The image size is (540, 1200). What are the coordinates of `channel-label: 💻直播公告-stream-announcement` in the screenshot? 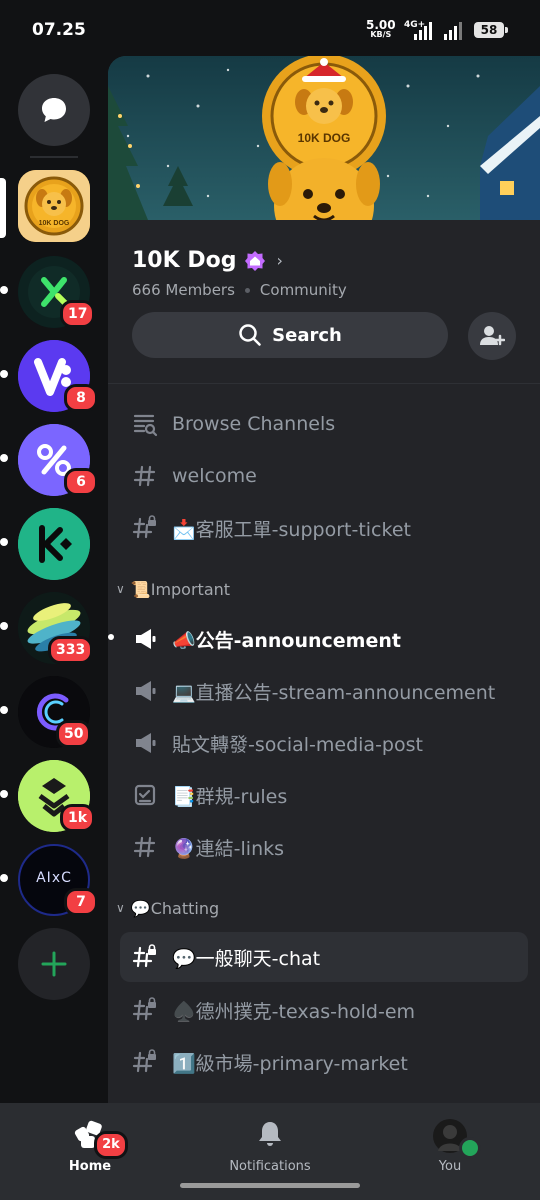 It's located at (334, 692).